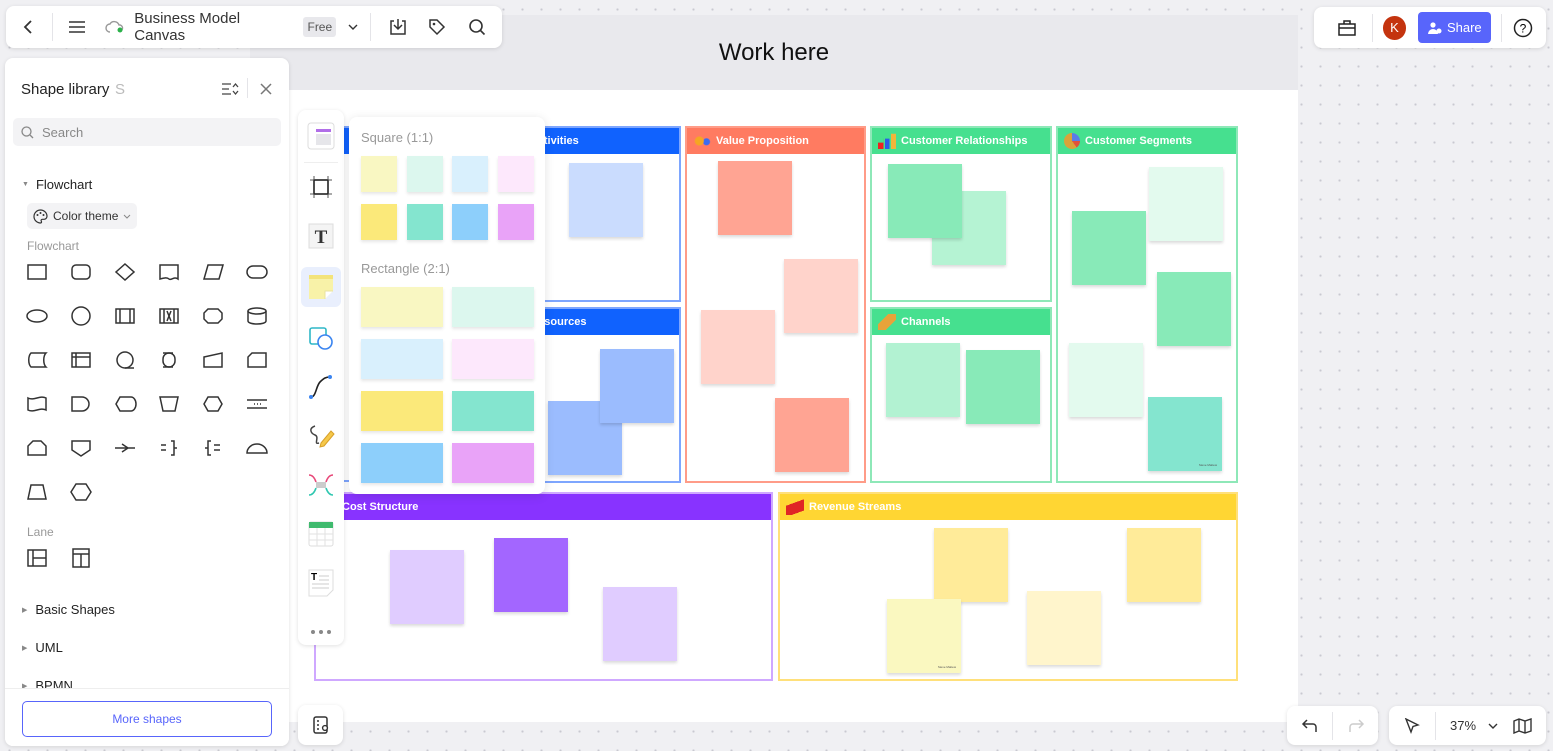  I want to click on text-tool: T, so click(321, 236).